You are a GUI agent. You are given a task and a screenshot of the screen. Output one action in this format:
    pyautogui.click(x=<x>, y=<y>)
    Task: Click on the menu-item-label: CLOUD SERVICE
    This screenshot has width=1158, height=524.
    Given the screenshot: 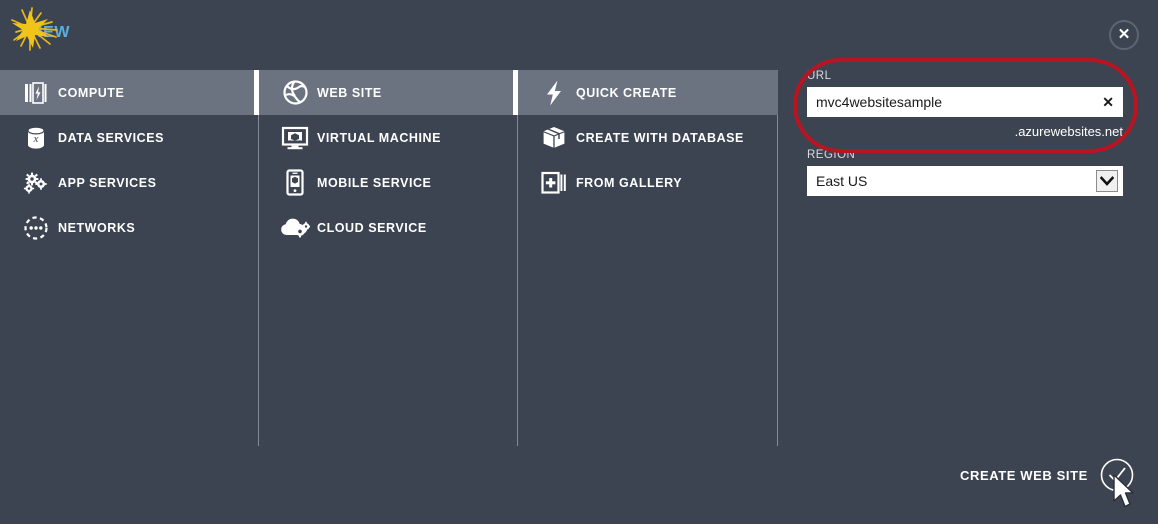 What is the action you would take?
    pyautogui.click(x=372, y=227)
    